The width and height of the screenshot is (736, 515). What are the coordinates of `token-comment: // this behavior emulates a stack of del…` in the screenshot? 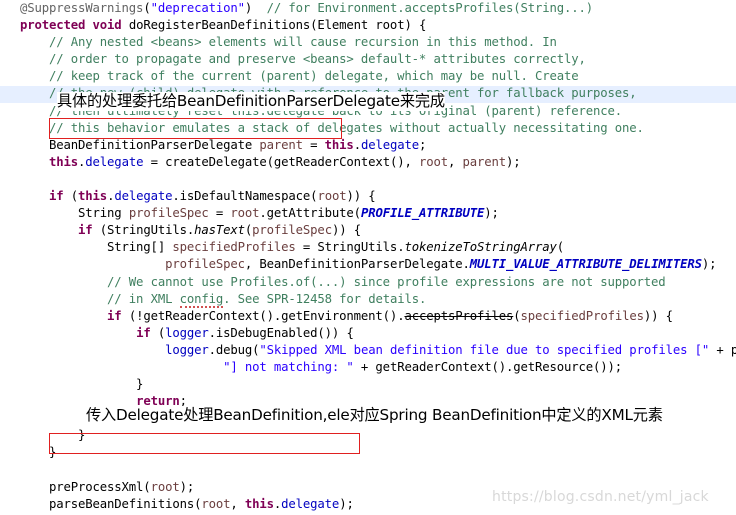 It's located at (346, 127).